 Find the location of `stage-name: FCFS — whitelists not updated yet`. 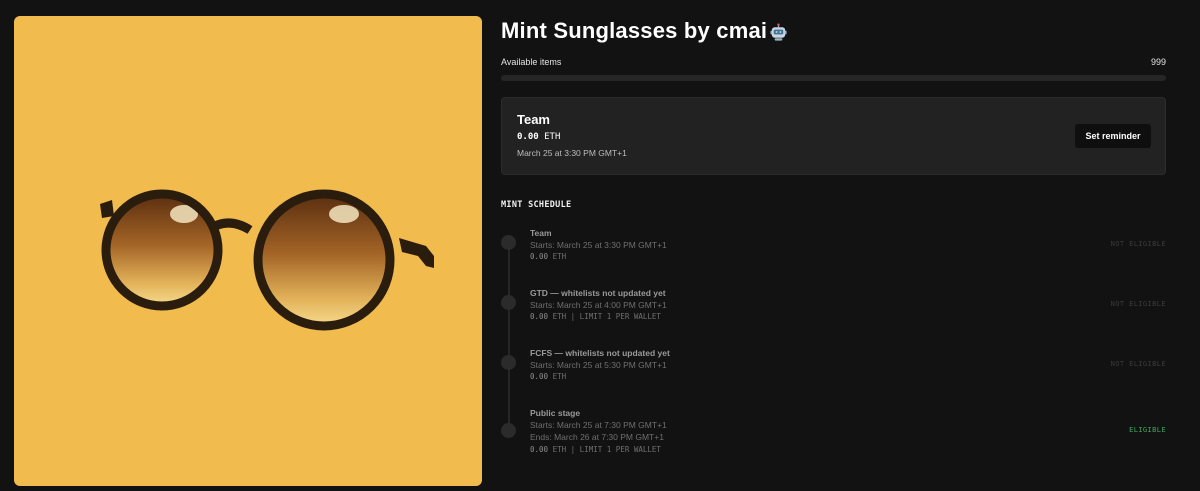

stage-name: FCFS — whitelists not updated yet is located at coordinates (600, 353).